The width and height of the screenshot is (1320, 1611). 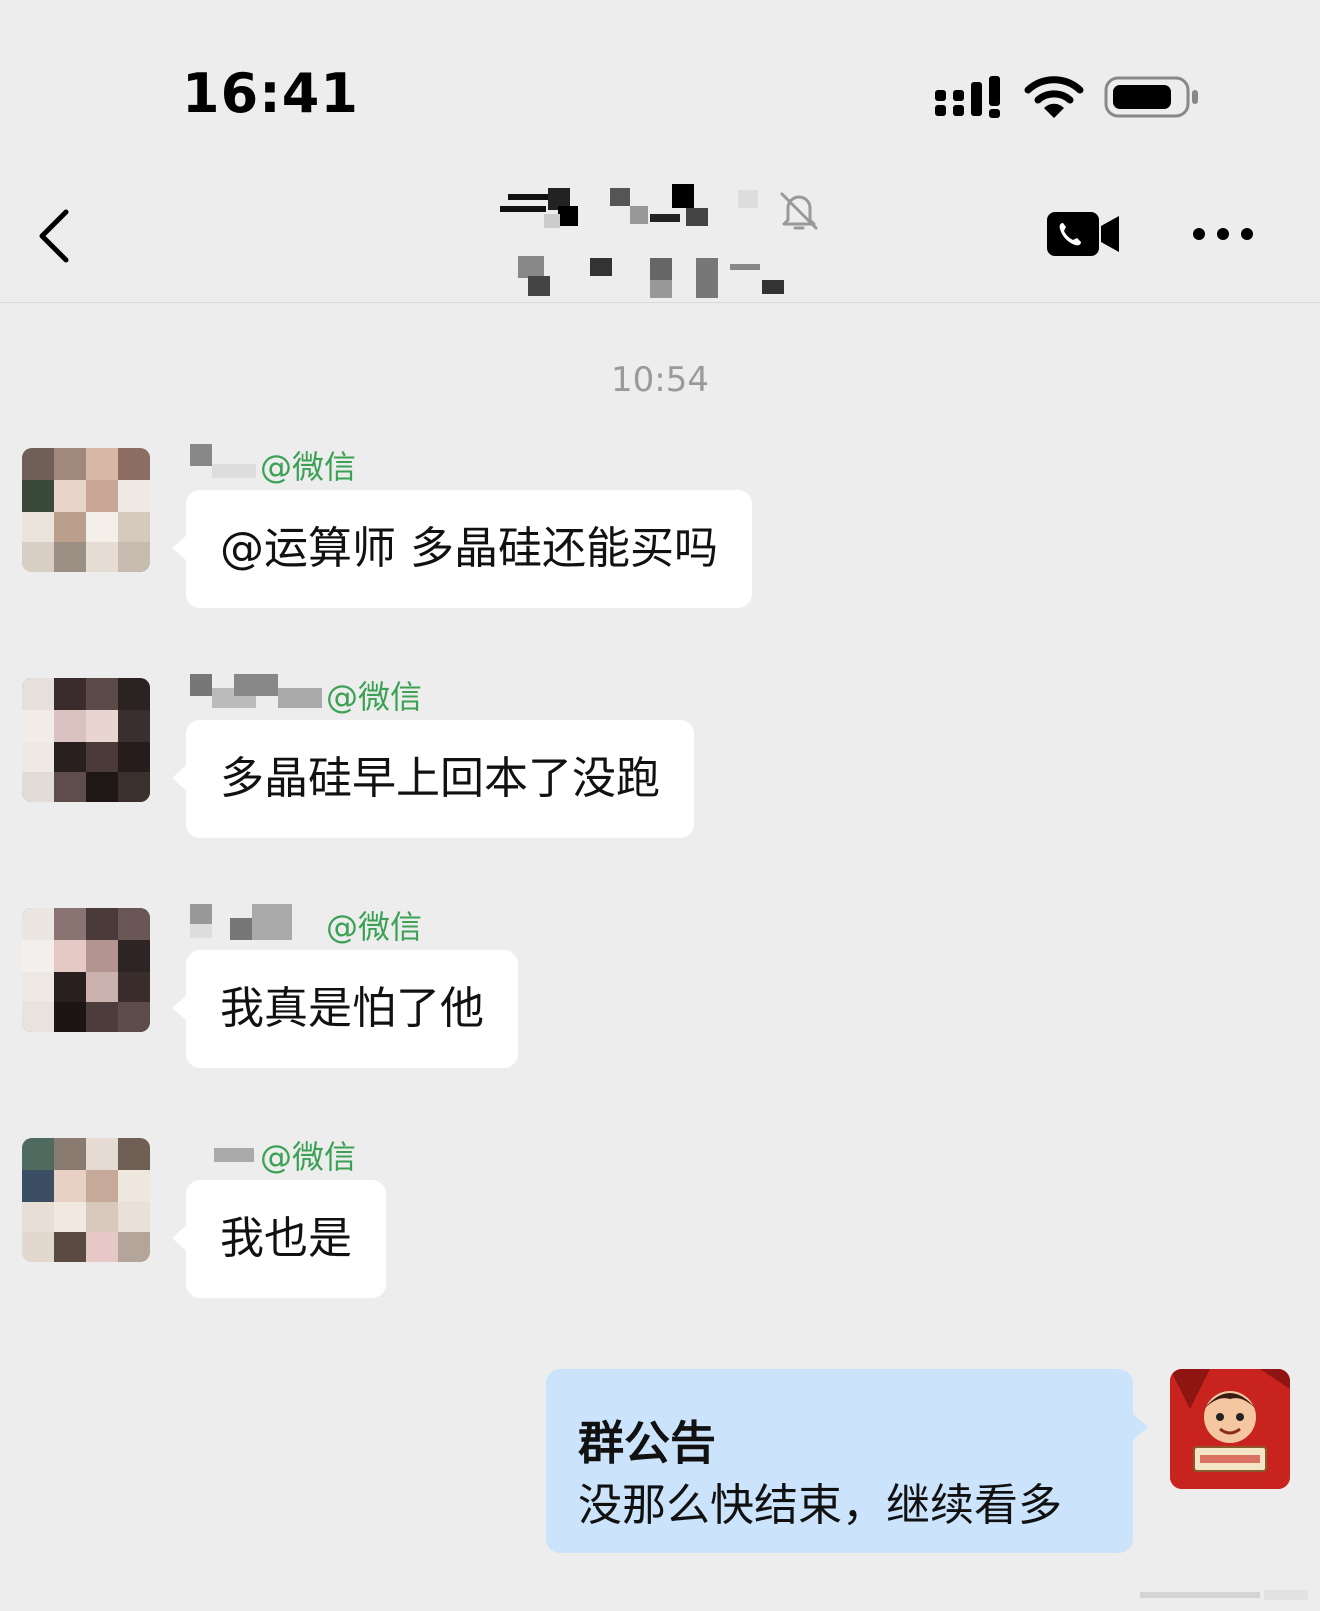 What do you see at coordinates (660, 1217) in the screenshot?
I see `message-item: @微信 我也是` at bounding box center [660, 1217].